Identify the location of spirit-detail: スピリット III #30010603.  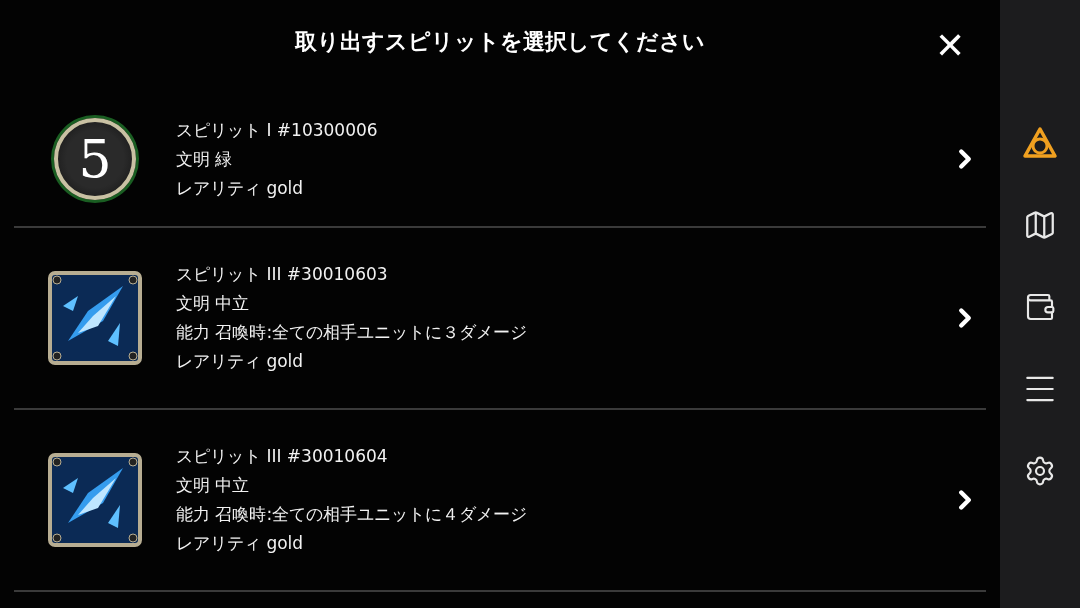
(282, 274).